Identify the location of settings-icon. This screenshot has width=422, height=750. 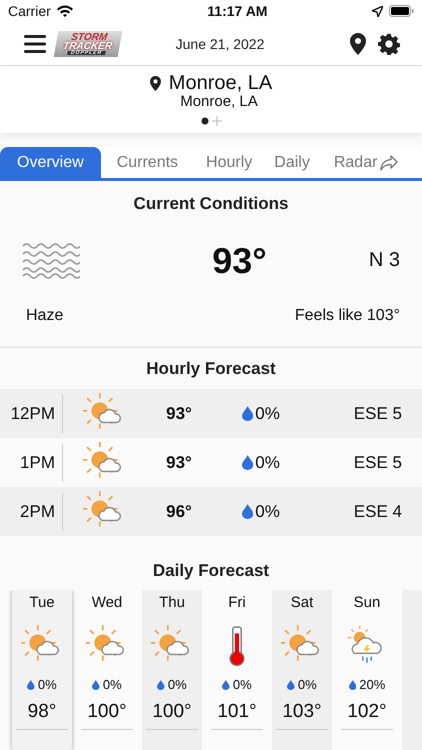
(389, 43).